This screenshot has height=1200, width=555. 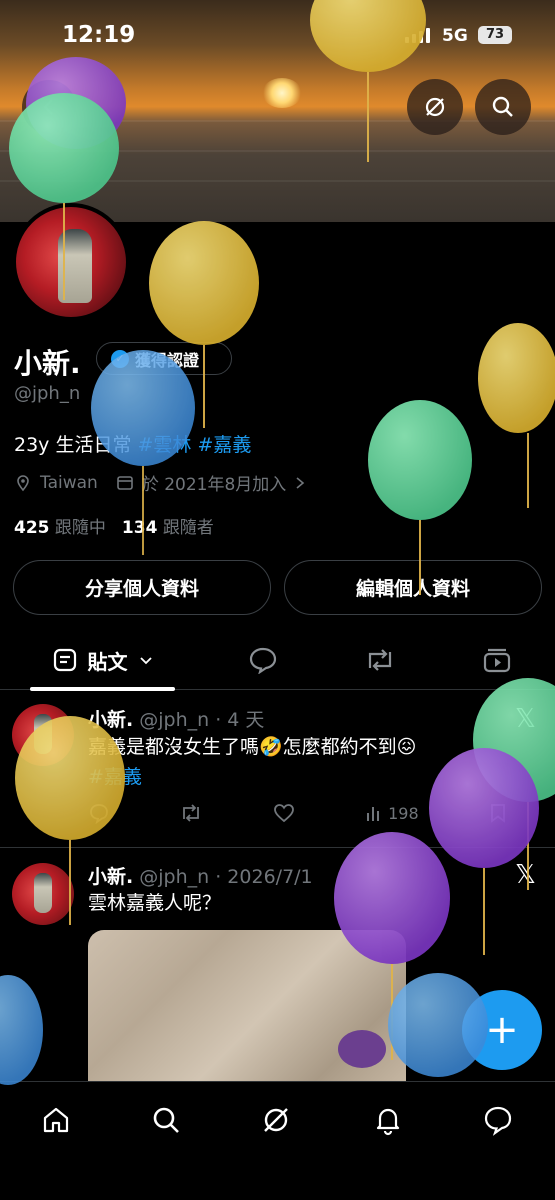 I want to click on followers-count: 134, so click(x=139, y=528).